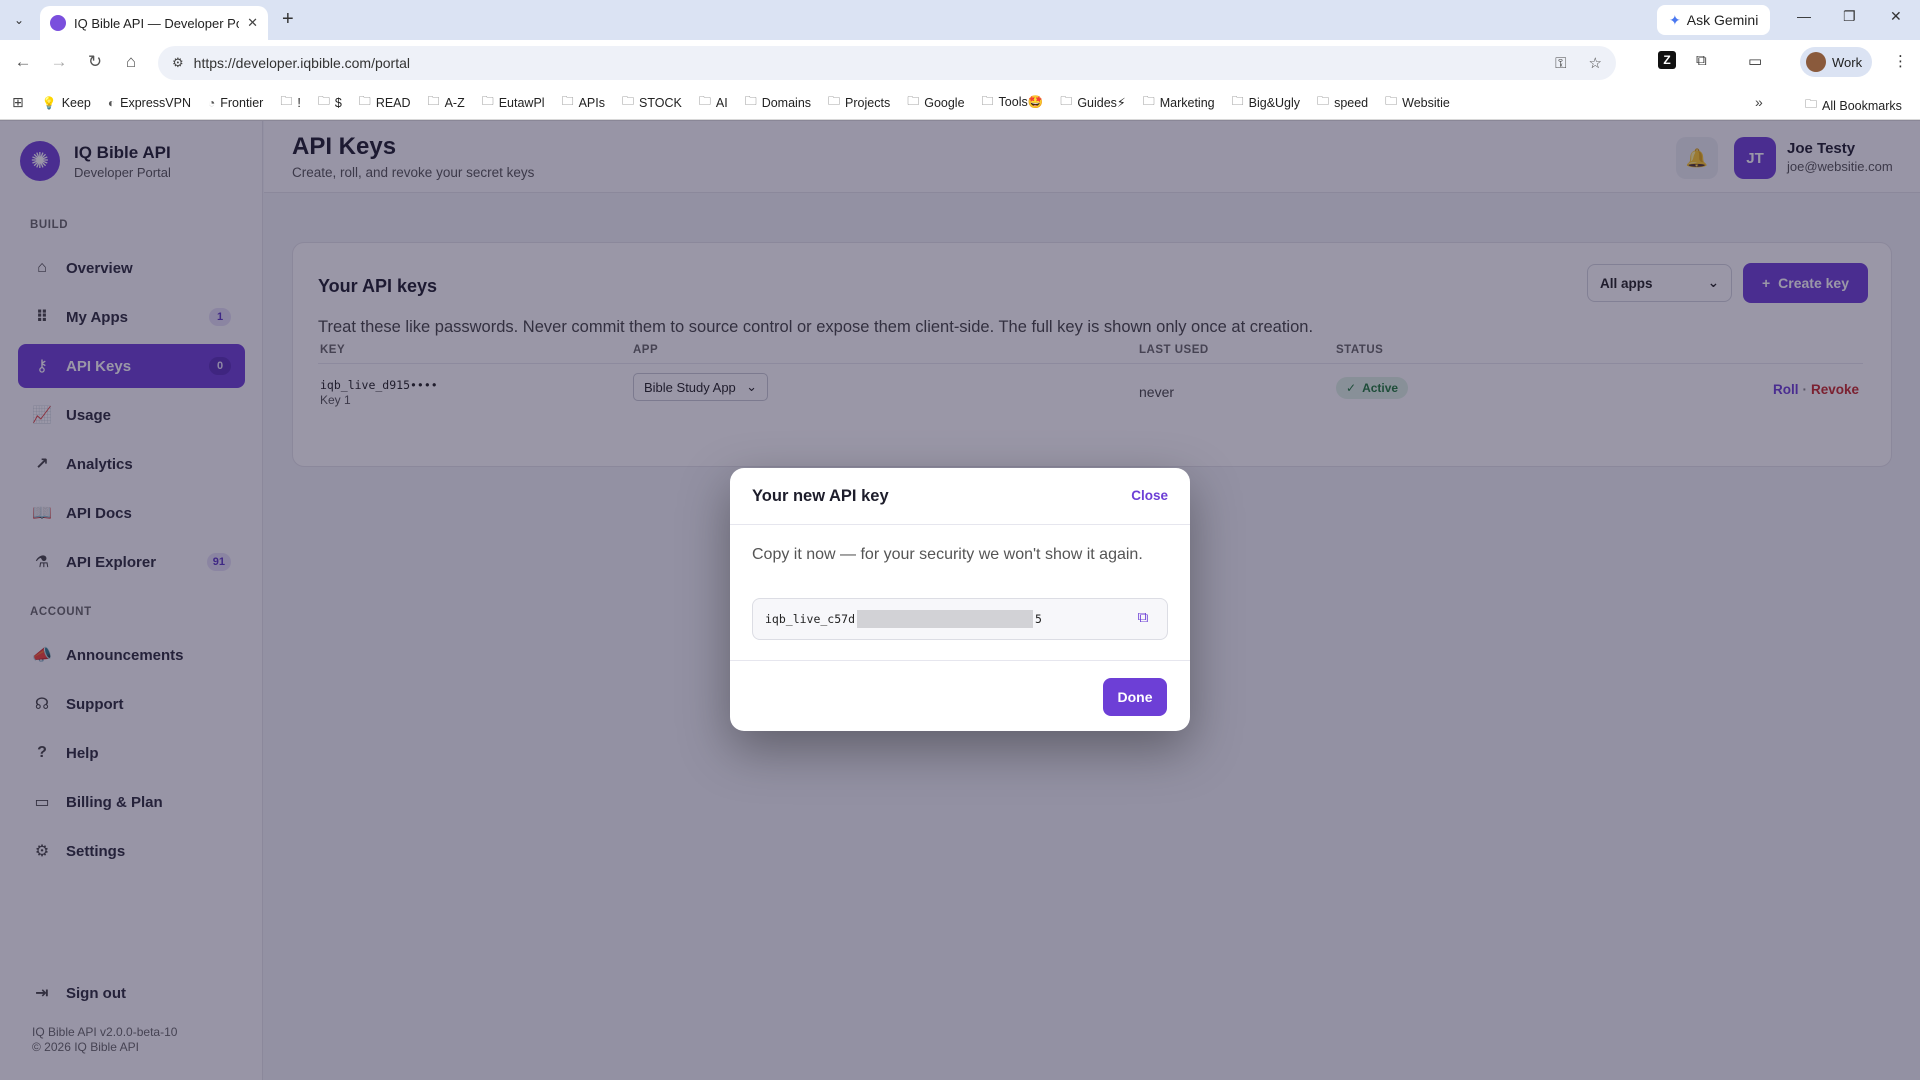 The width and height of the screenshot is (1920, 1080). I want to click on more-bookmarks-icon: », so click(1759, 102).